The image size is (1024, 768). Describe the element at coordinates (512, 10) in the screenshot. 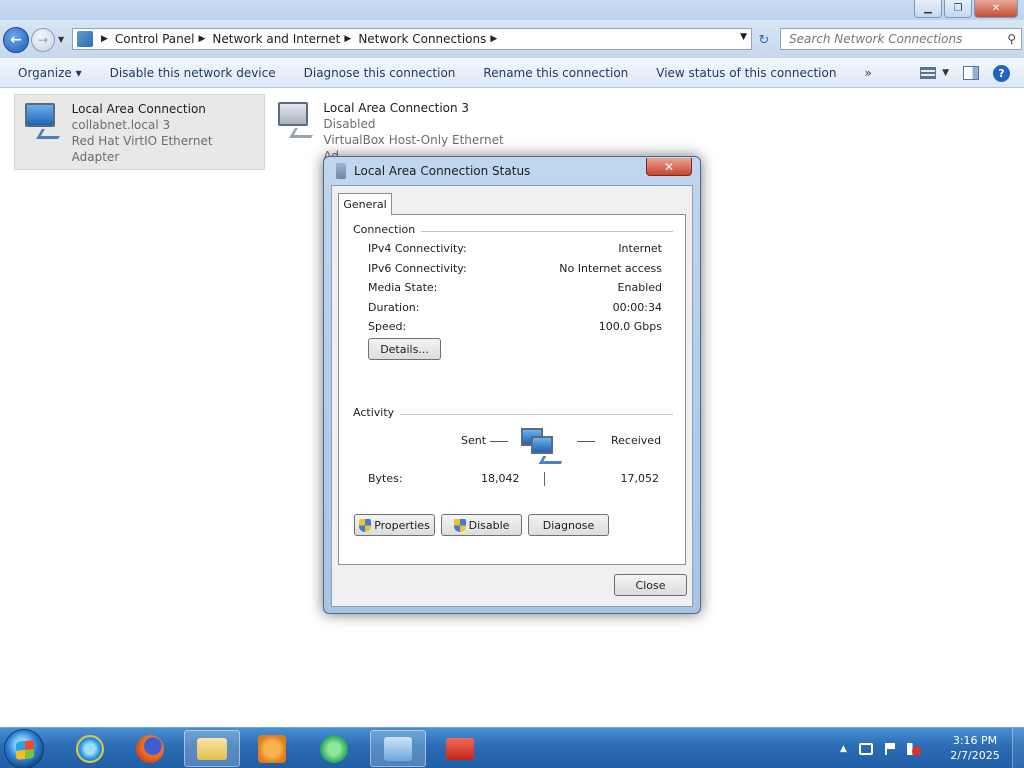

I see `window-titlebar: ▁ ❐ ✕` at that location.